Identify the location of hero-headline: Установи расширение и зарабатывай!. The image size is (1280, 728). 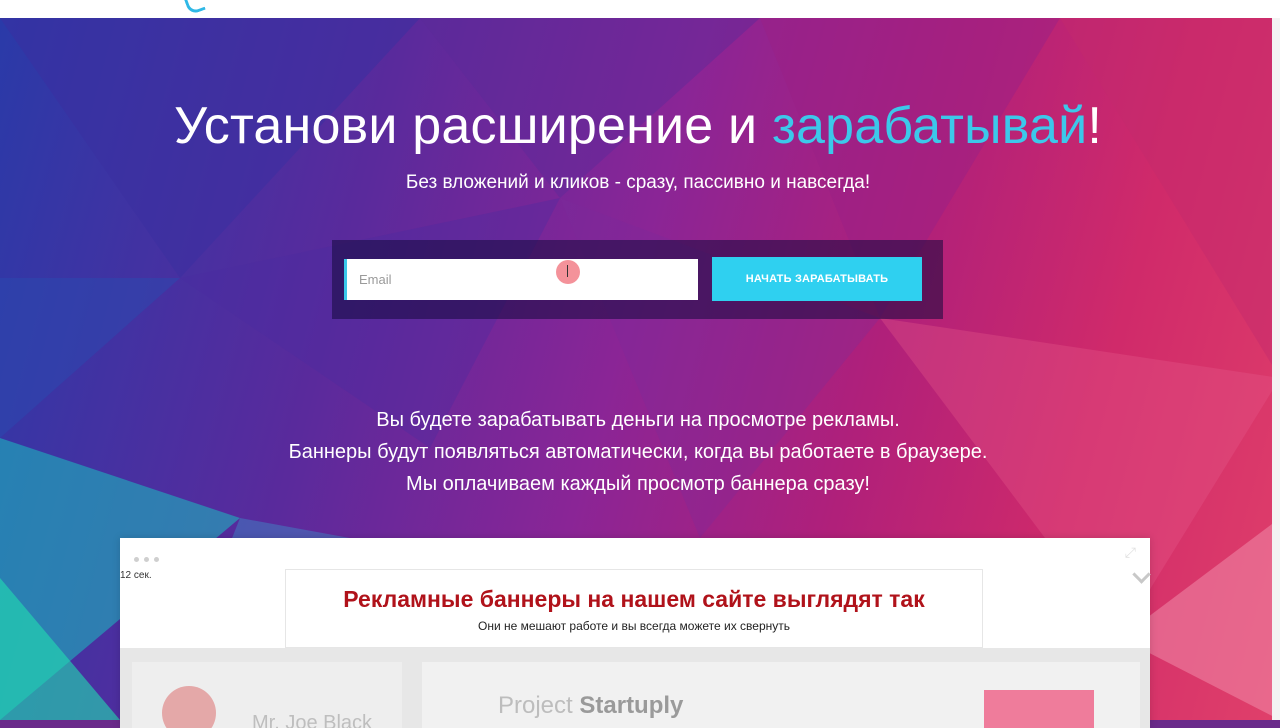
(638, 126).